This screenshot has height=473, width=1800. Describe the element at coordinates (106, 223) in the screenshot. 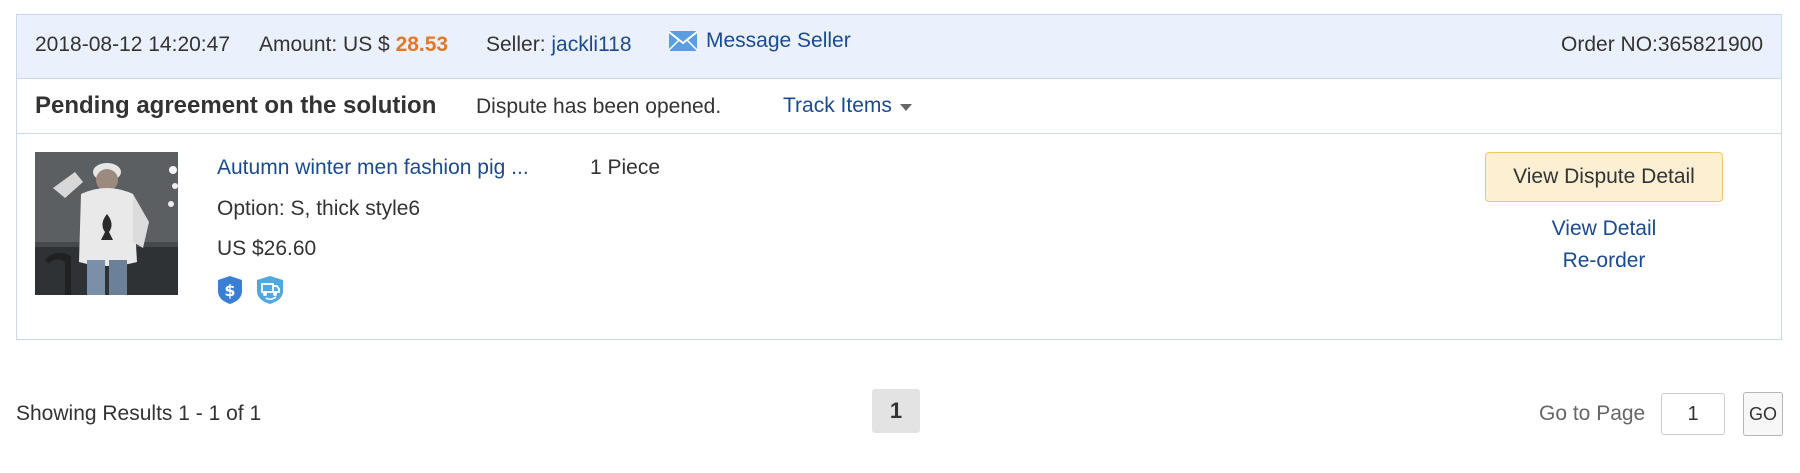

I see `product-image` at that location.